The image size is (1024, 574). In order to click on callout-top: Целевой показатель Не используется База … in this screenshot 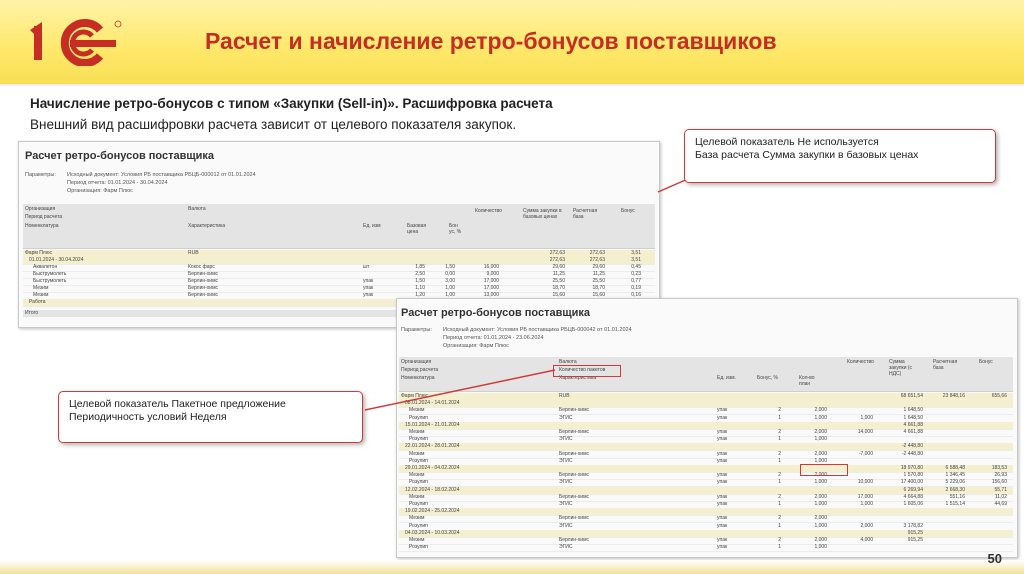, I will do `click(840, 156)`.